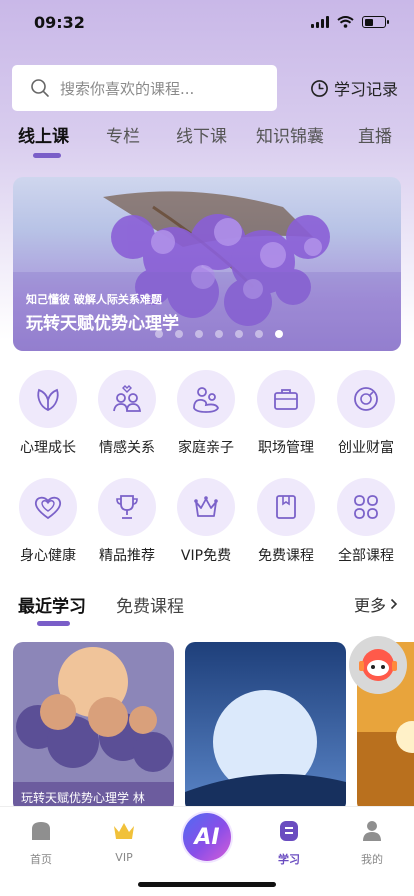 This screenshot has width=414, height=896. I want to click on tab-online: 线上课, so click(43, 134).